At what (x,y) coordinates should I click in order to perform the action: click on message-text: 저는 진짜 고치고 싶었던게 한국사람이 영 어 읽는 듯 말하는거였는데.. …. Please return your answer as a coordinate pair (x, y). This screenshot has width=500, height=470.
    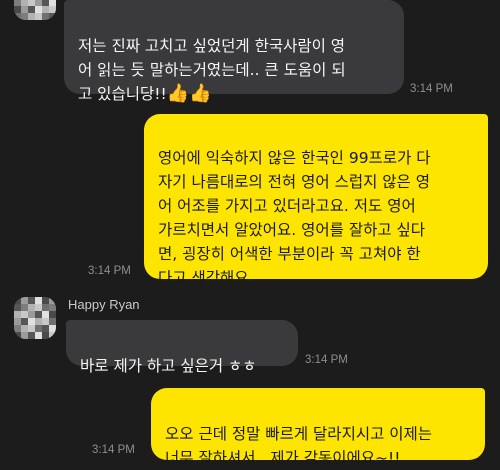
    Looking at the image, I should click on (212, 70).